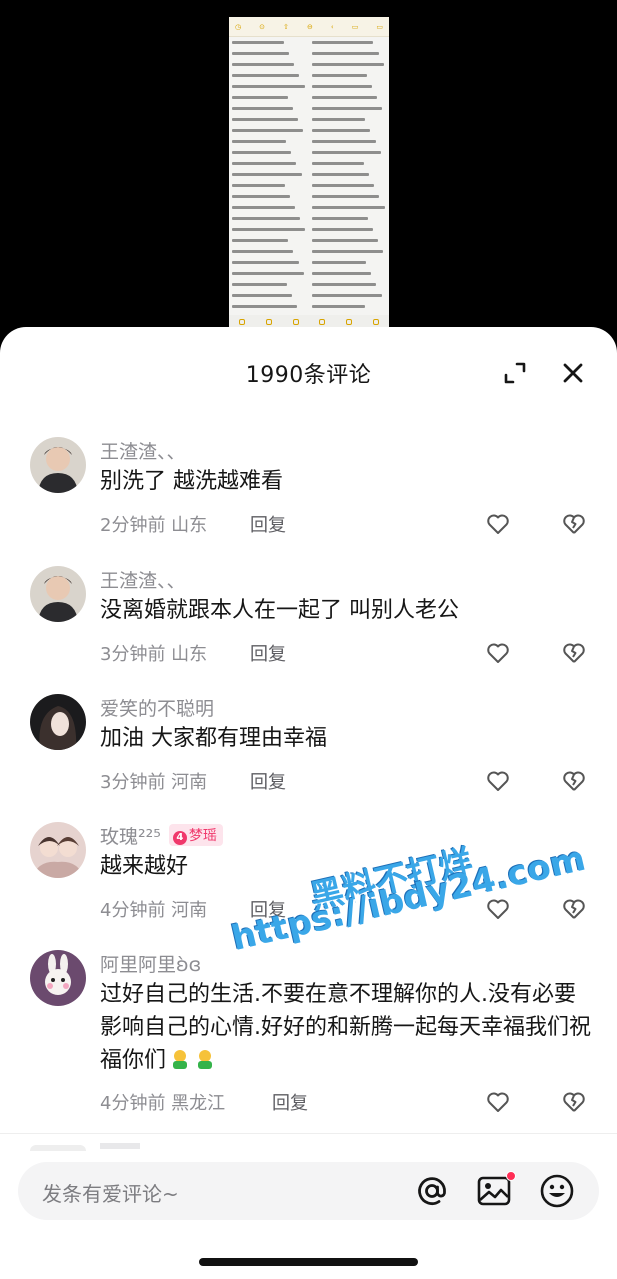  I want to click on username-text: 玫瑰²²⁵, so click(130, 837).